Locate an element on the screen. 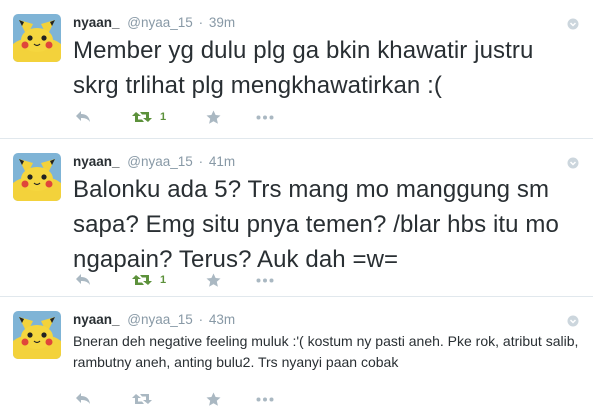 This screenshot has width=593, height=412. timestamp: 41m is located at coordinates (222, 161).